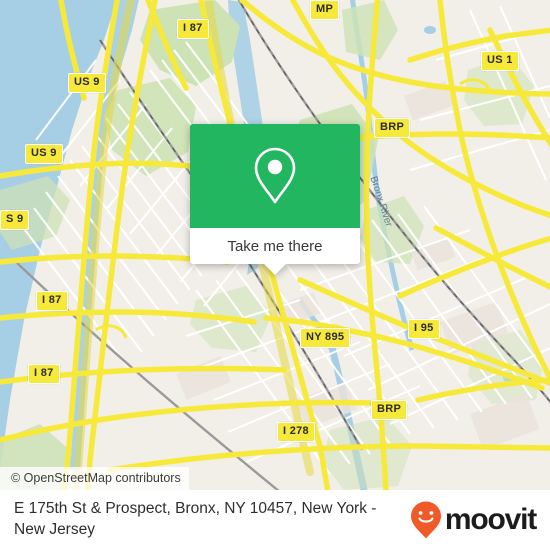 The image size is (550, 550). Describe the element at coordinates (425, 520) in the screenshot. I see `moovit-smiley-pin-icon` at that location.